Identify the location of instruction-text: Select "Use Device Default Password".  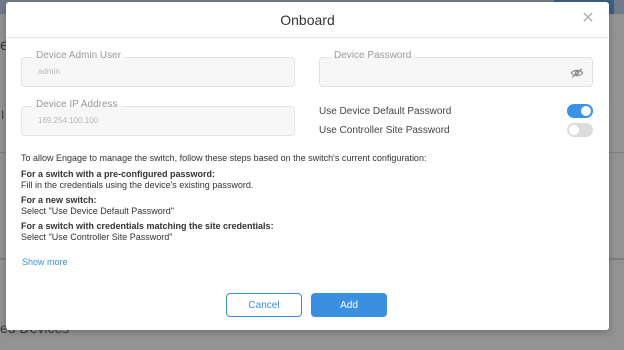
(97, 211).